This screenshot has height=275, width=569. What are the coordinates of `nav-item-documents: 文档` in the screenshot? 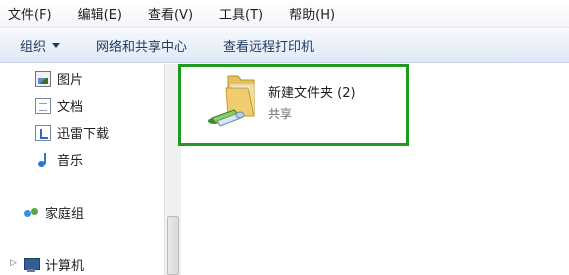 It's located at (59, 105).